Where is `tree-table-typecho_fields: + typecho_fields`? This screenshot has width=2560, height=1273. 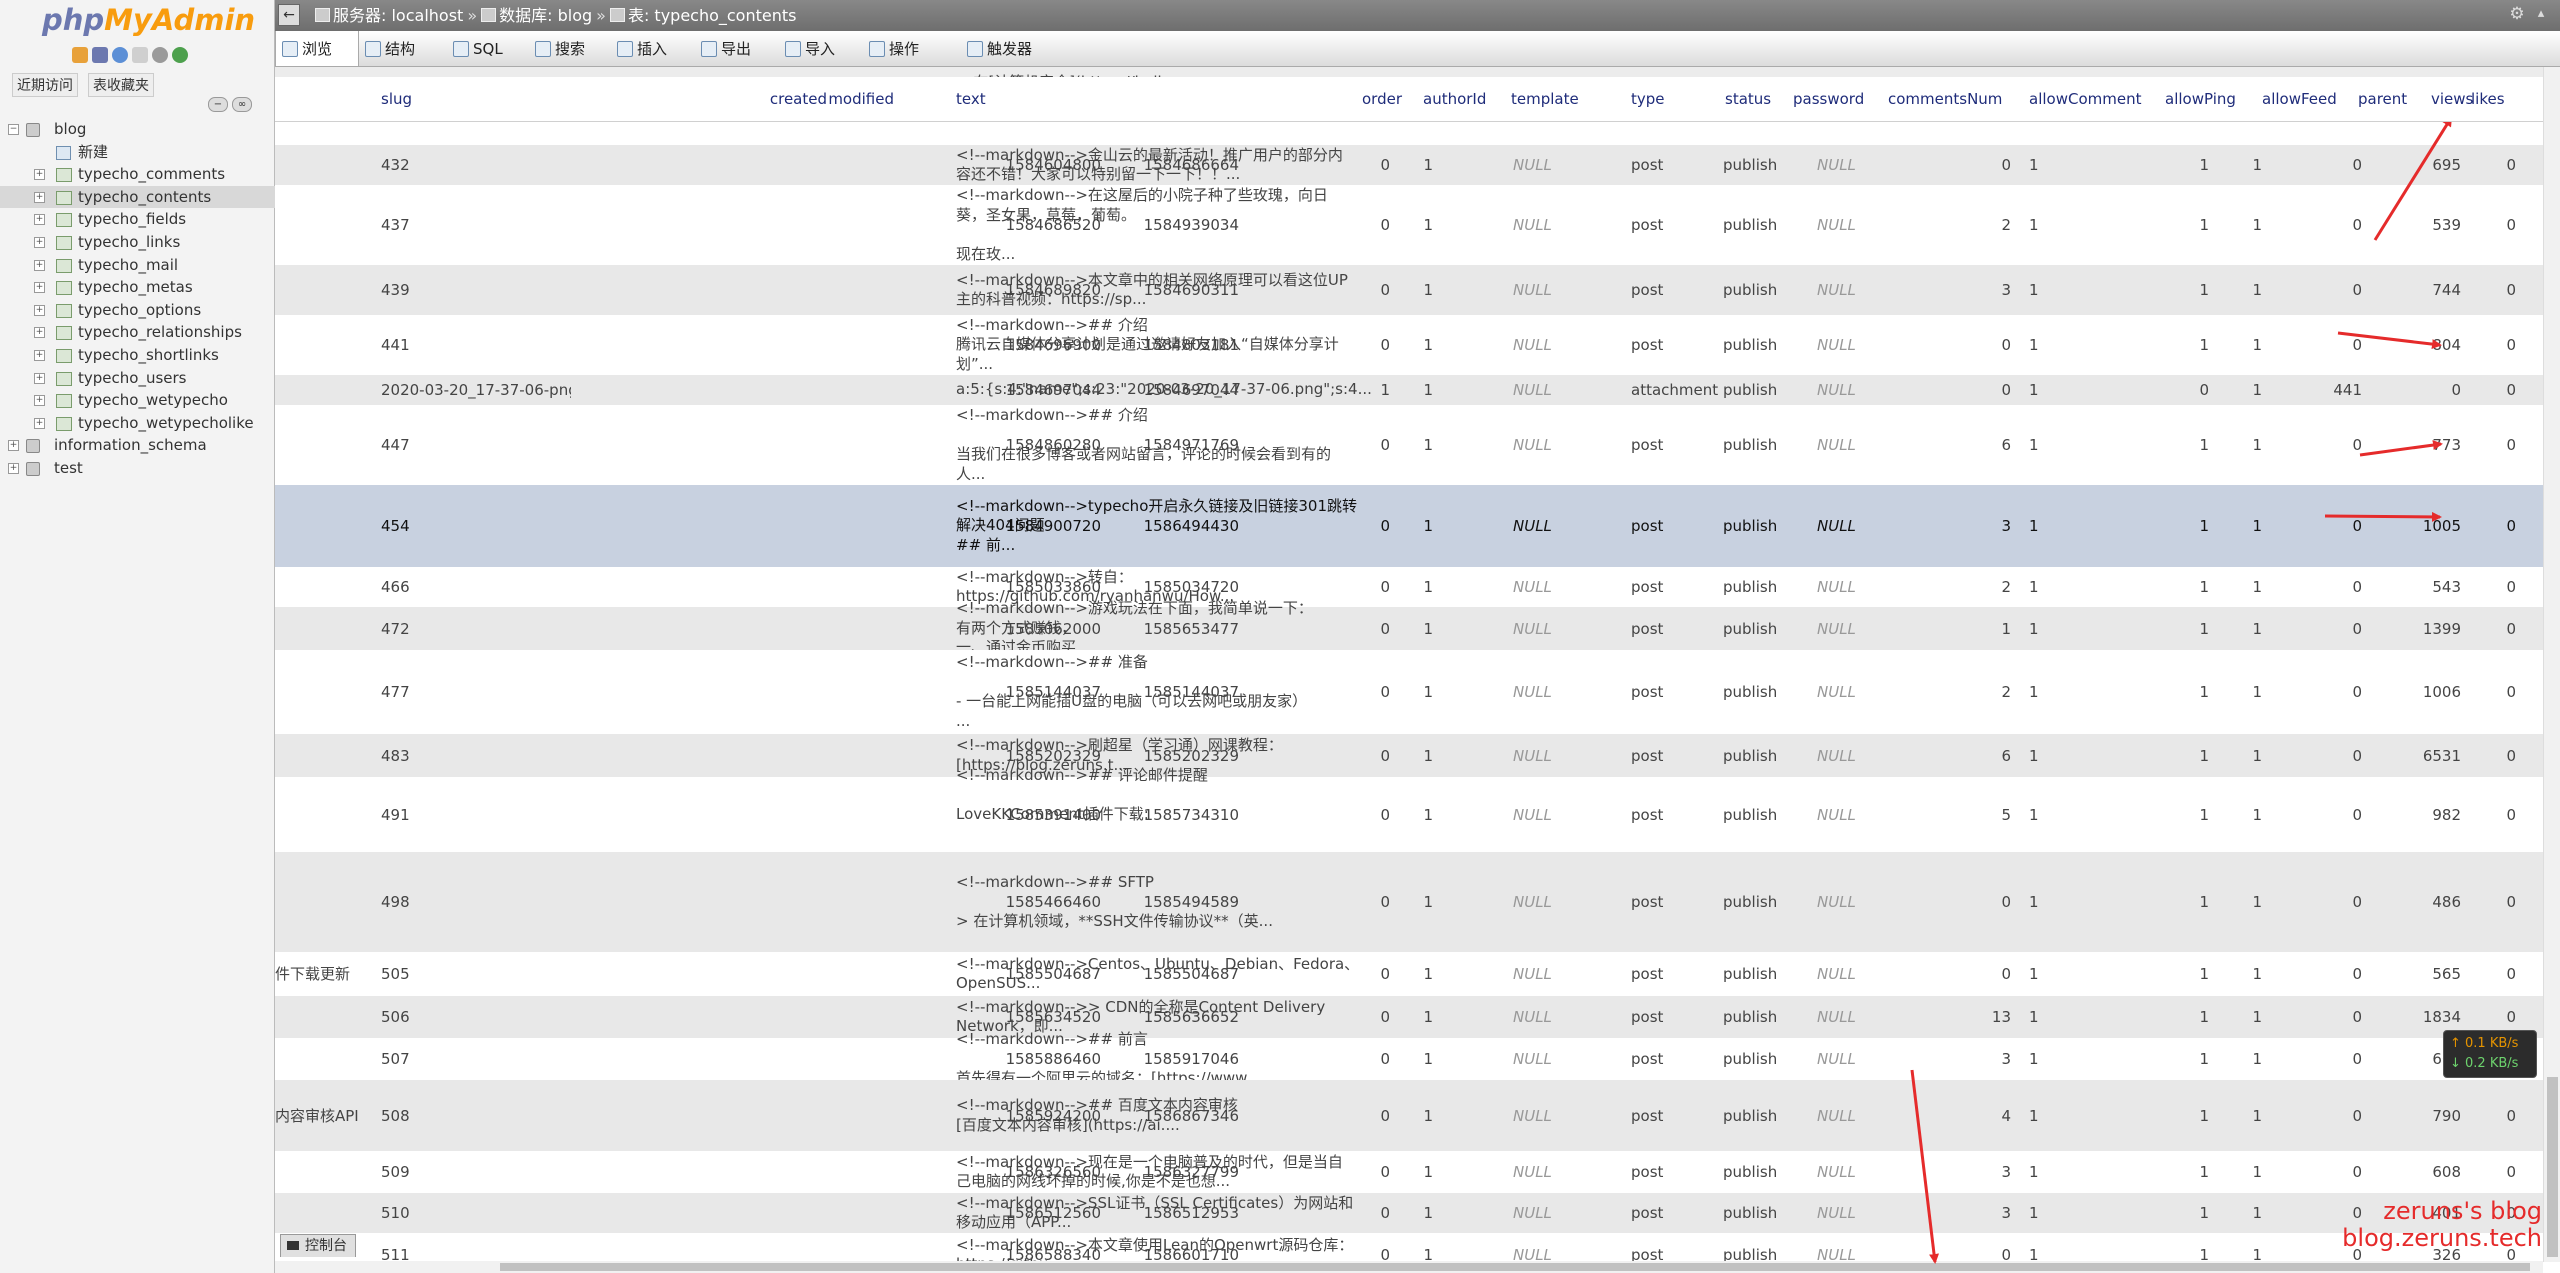
tree-table-typecho_fields: + typecho_fields is located at coordinates (137, 219).